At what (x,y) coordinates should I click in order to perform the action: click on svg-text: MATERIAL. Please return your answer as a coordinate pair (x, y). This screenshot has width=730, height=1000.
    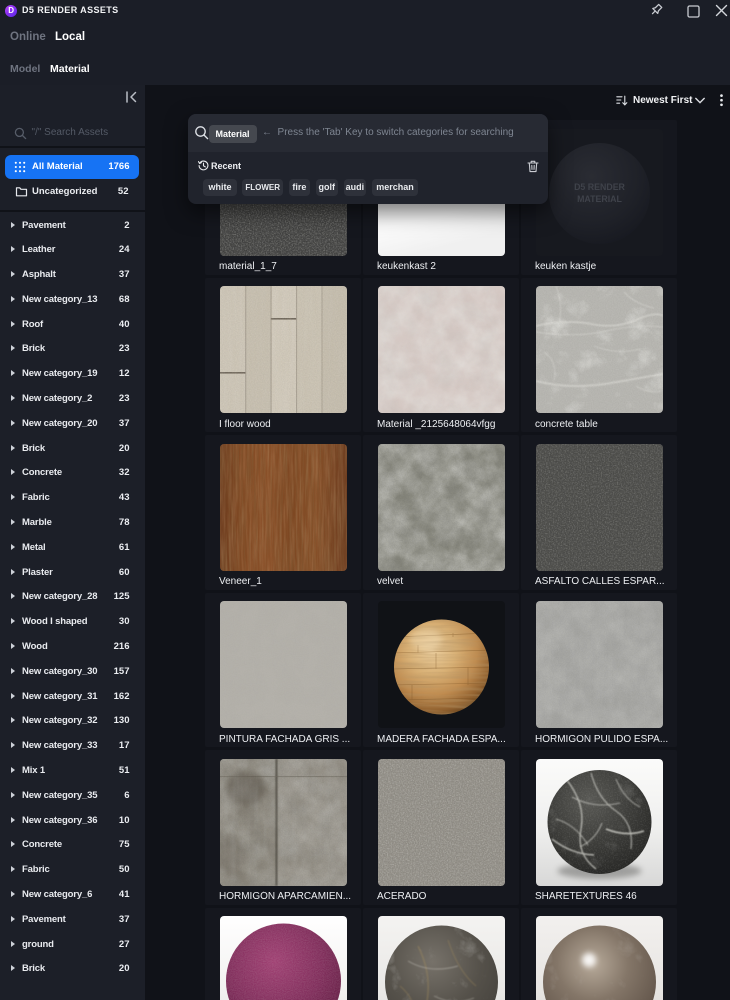
    Looking at the image, I should click on (599, 199).